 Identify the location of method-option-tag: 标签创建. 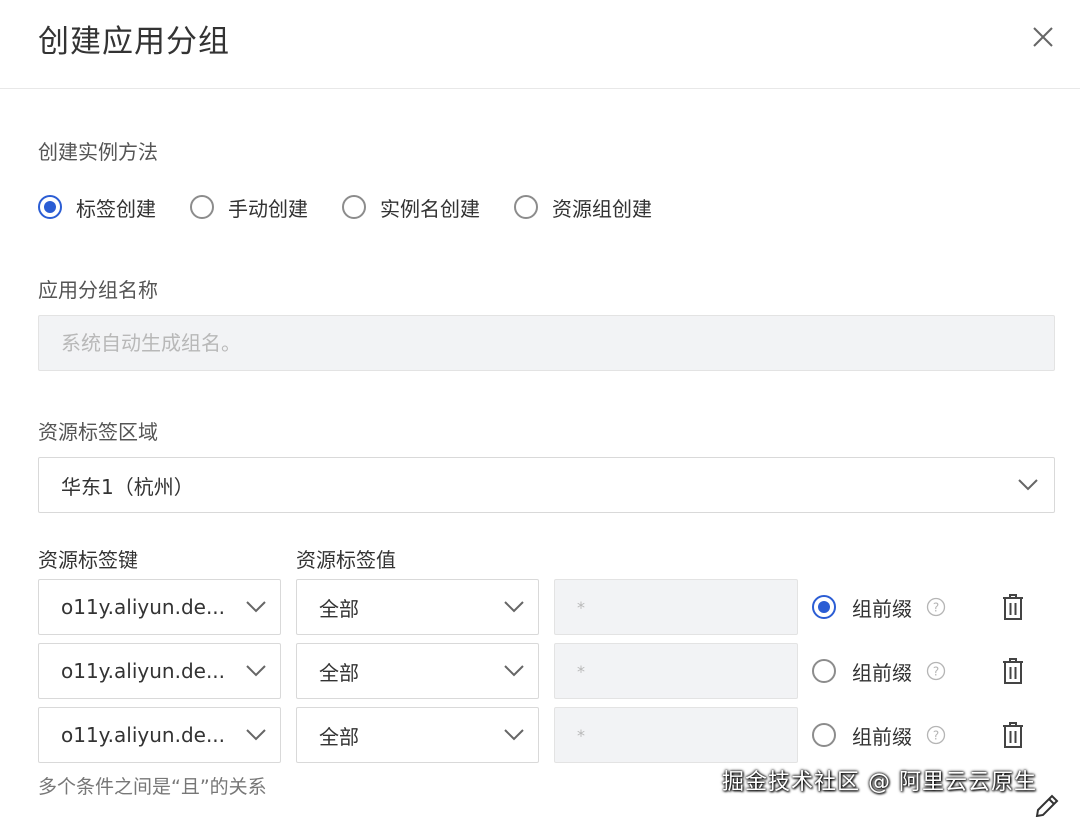
(97, 207).